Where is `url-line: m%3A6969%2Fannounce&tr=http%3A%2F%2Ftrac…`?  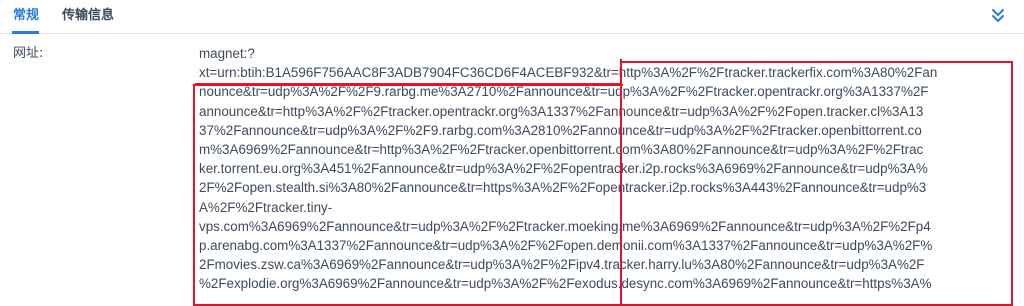
url-line: m%3A6969%2Fannounce&tr=http%3A%2F%2Ftrac… is located at coordinates (561, 150).